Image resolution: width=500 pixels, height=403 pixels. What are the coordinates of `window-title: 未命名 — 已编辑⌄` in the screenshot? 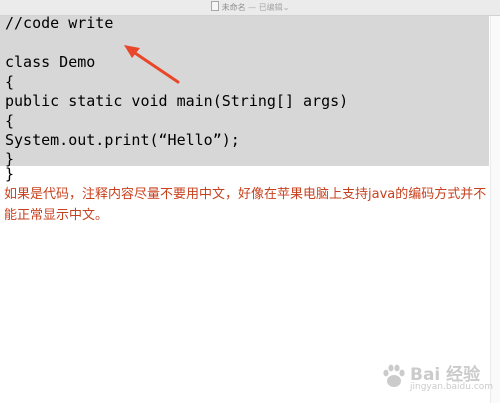 It's located at (250, 7).